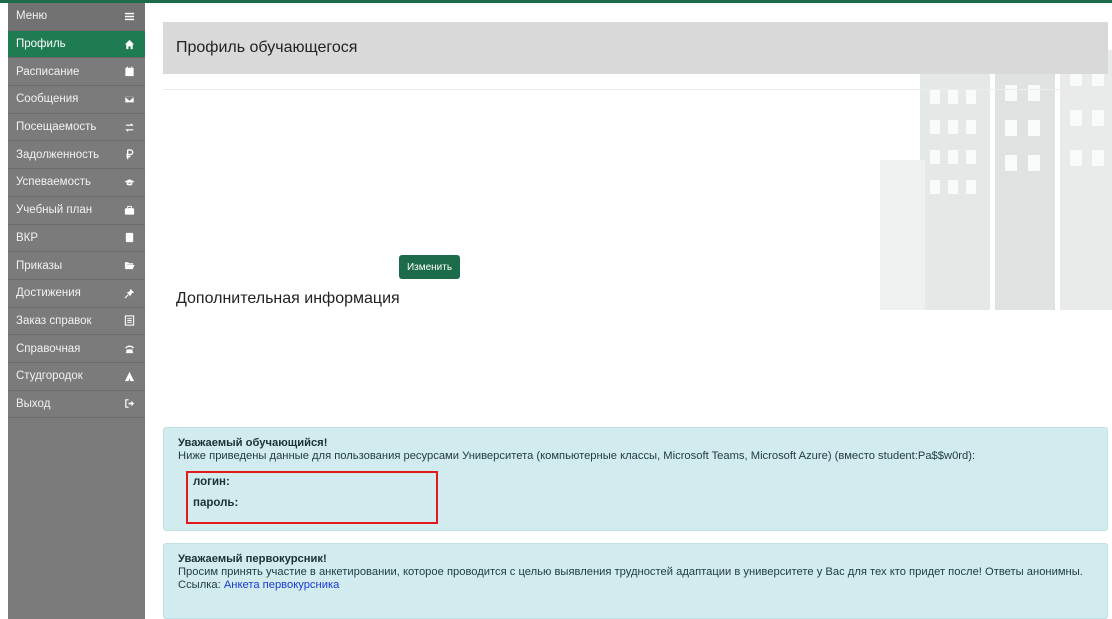 The height and width of the screenshot is (619, 1112). I want to click on phone-icon, so click(129, 349).